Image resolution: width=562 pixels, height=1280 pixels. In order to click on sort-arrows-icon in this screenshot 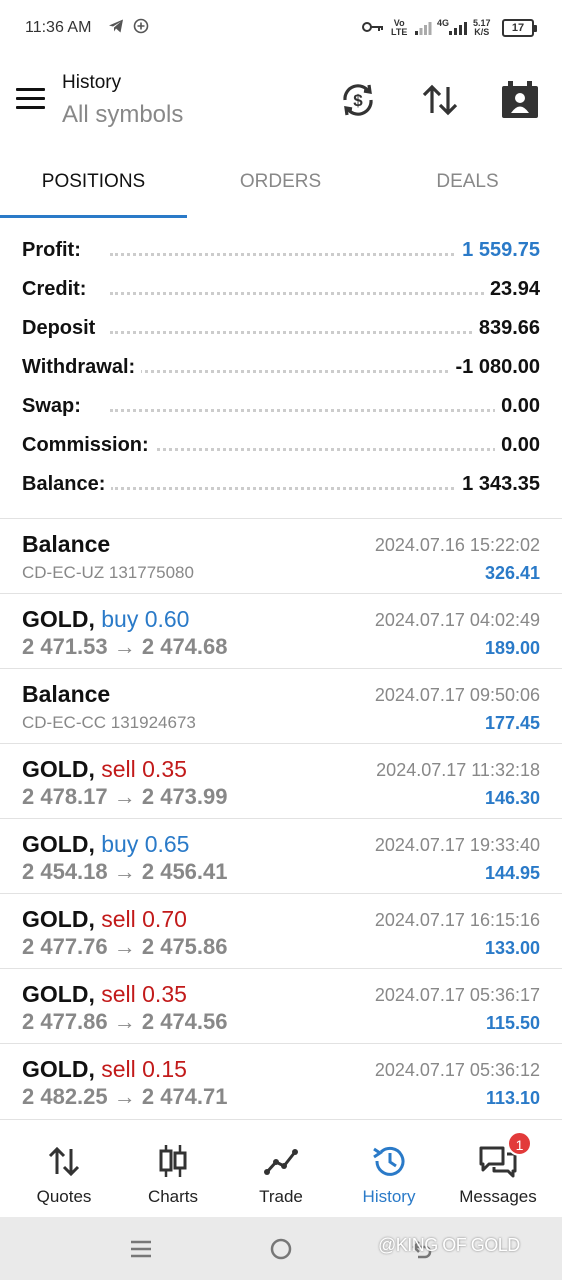, I will do `click(440, 100)`.